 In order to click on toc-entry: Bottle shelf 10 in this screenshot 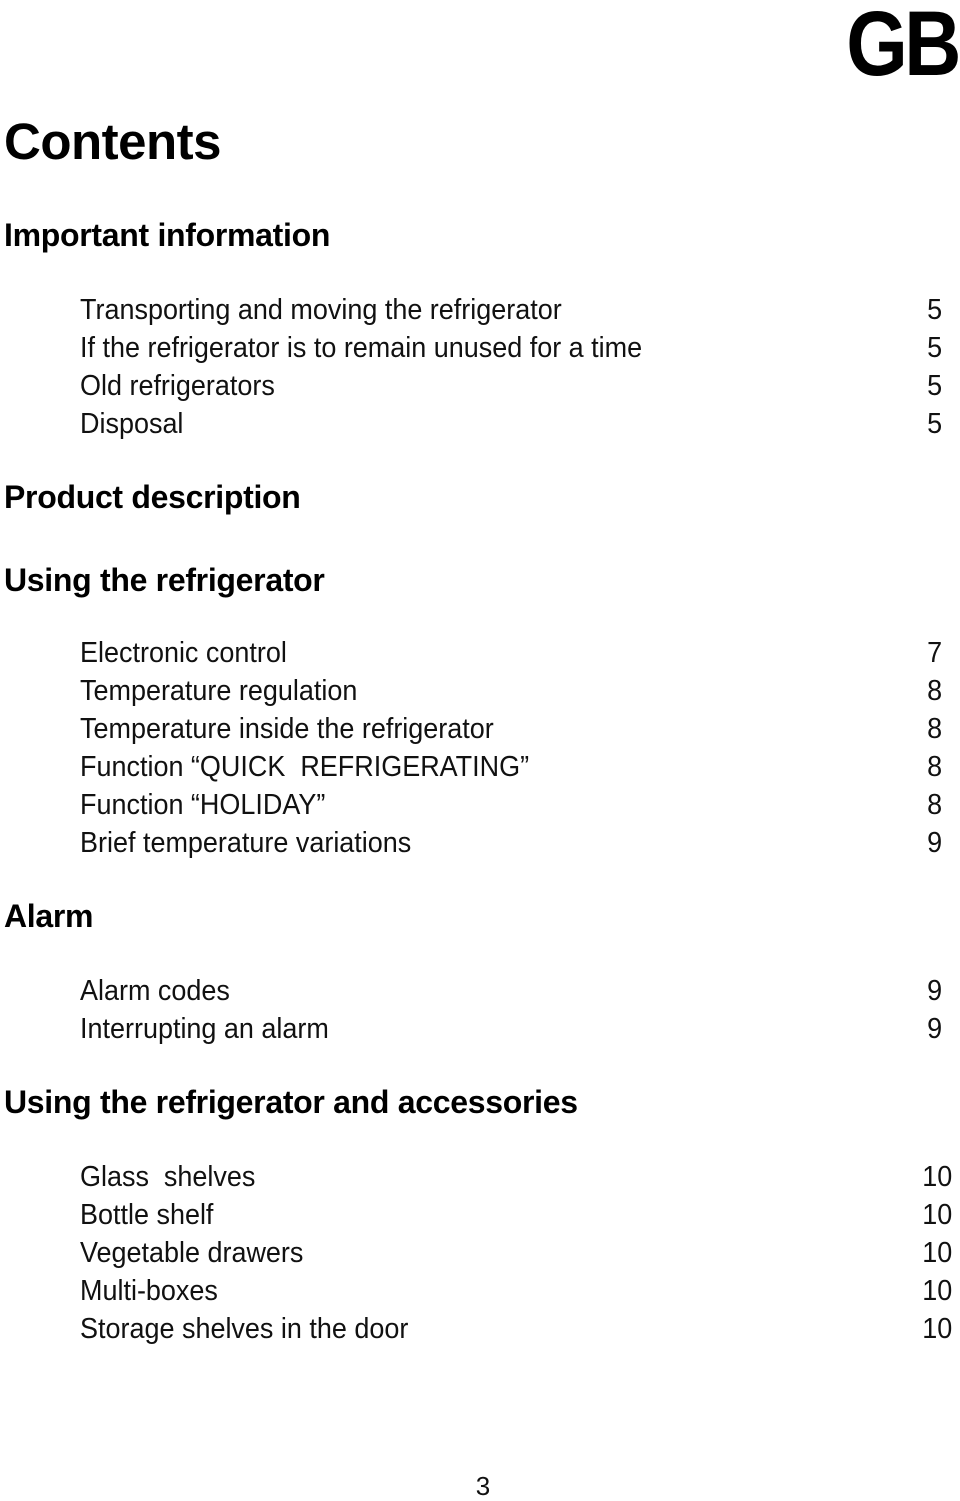, I will do `click(516, 1215)`.